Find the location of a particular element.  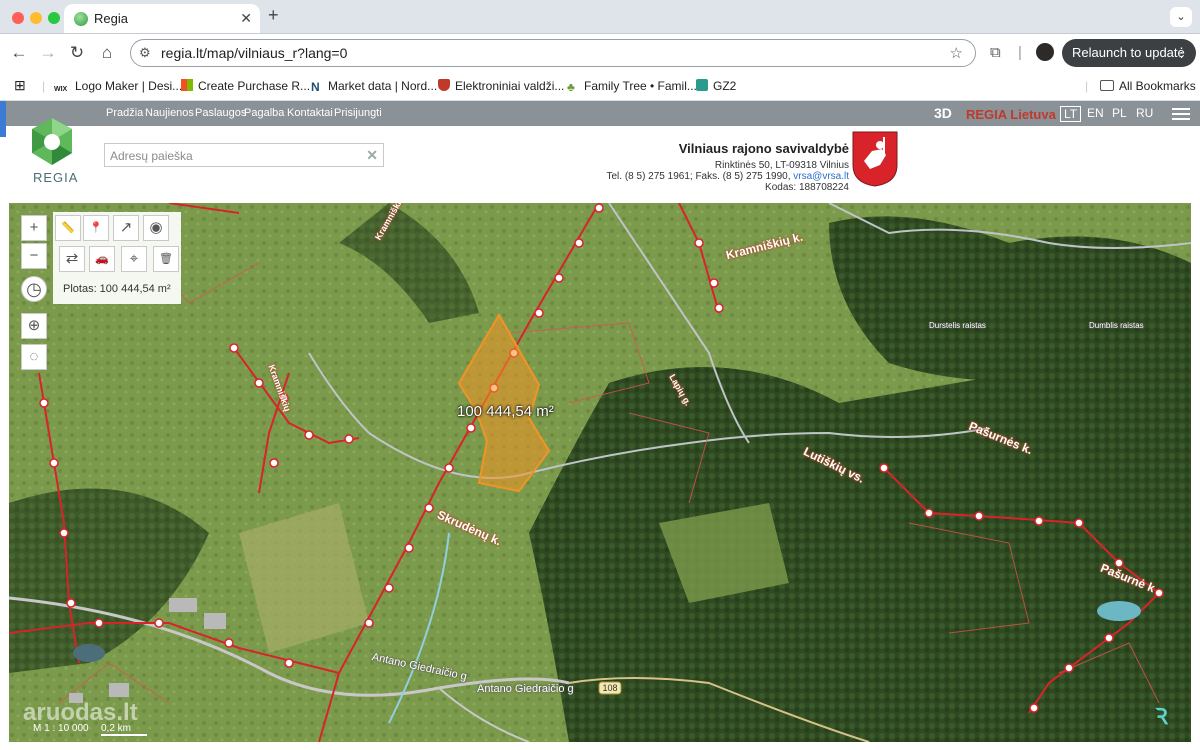

relaunch-label: Relaunch to update is located at coordinates (1128, 52).